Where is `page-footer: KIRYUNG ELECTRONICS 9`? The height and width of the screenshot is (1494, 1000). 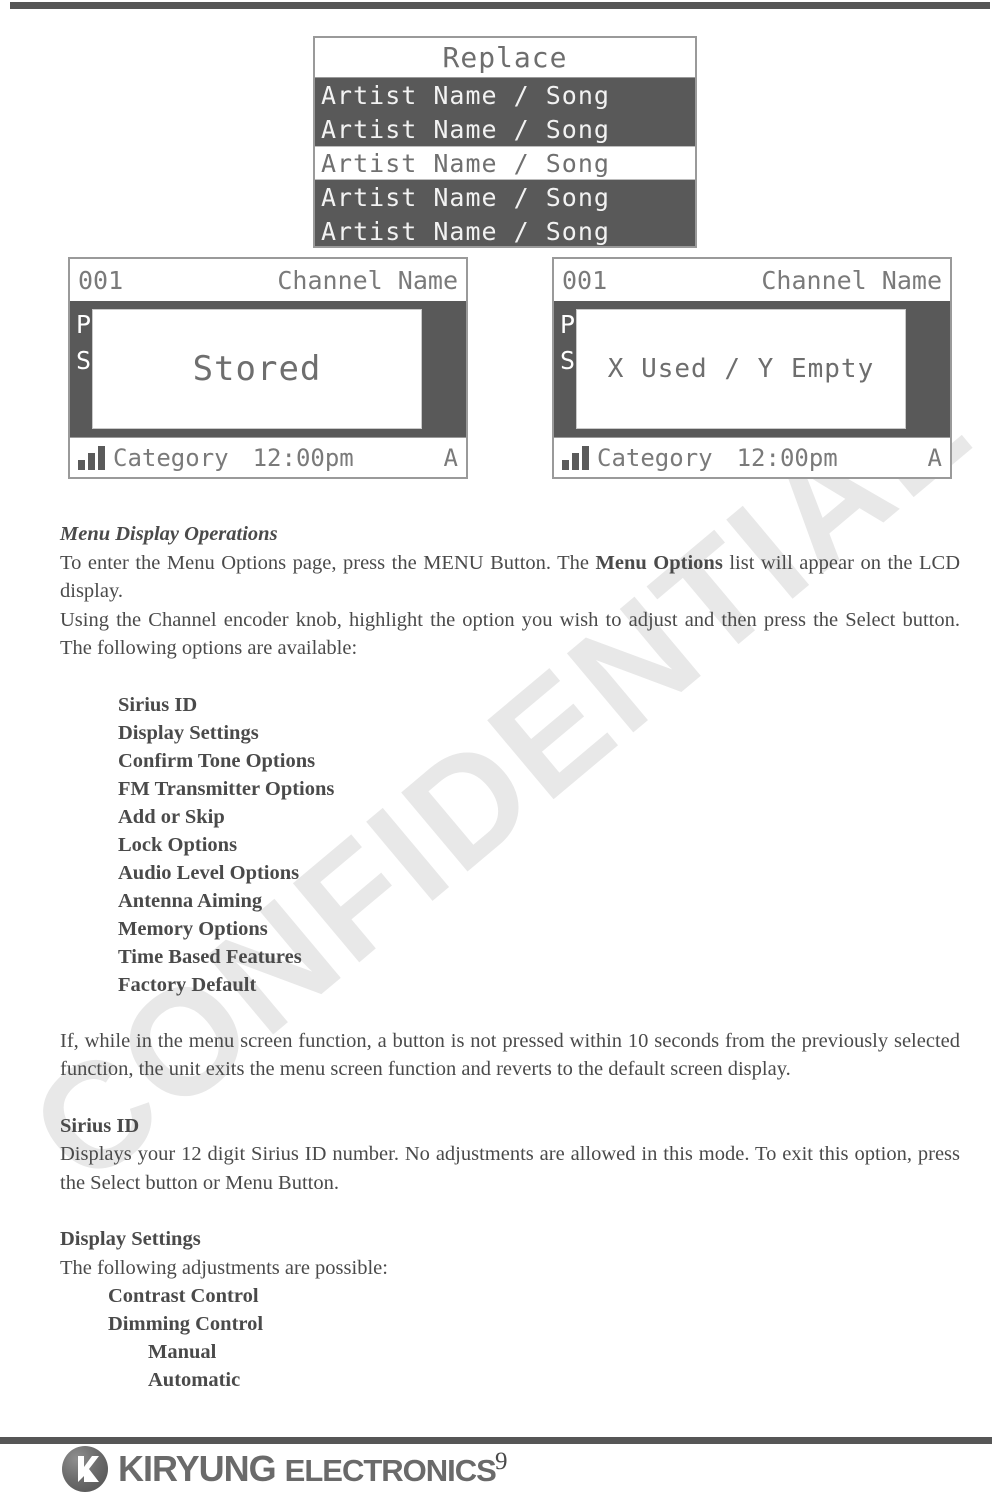
page-footer: KIRYUNG ELECTRONICS 9 is located at coordinates (500, 1469).